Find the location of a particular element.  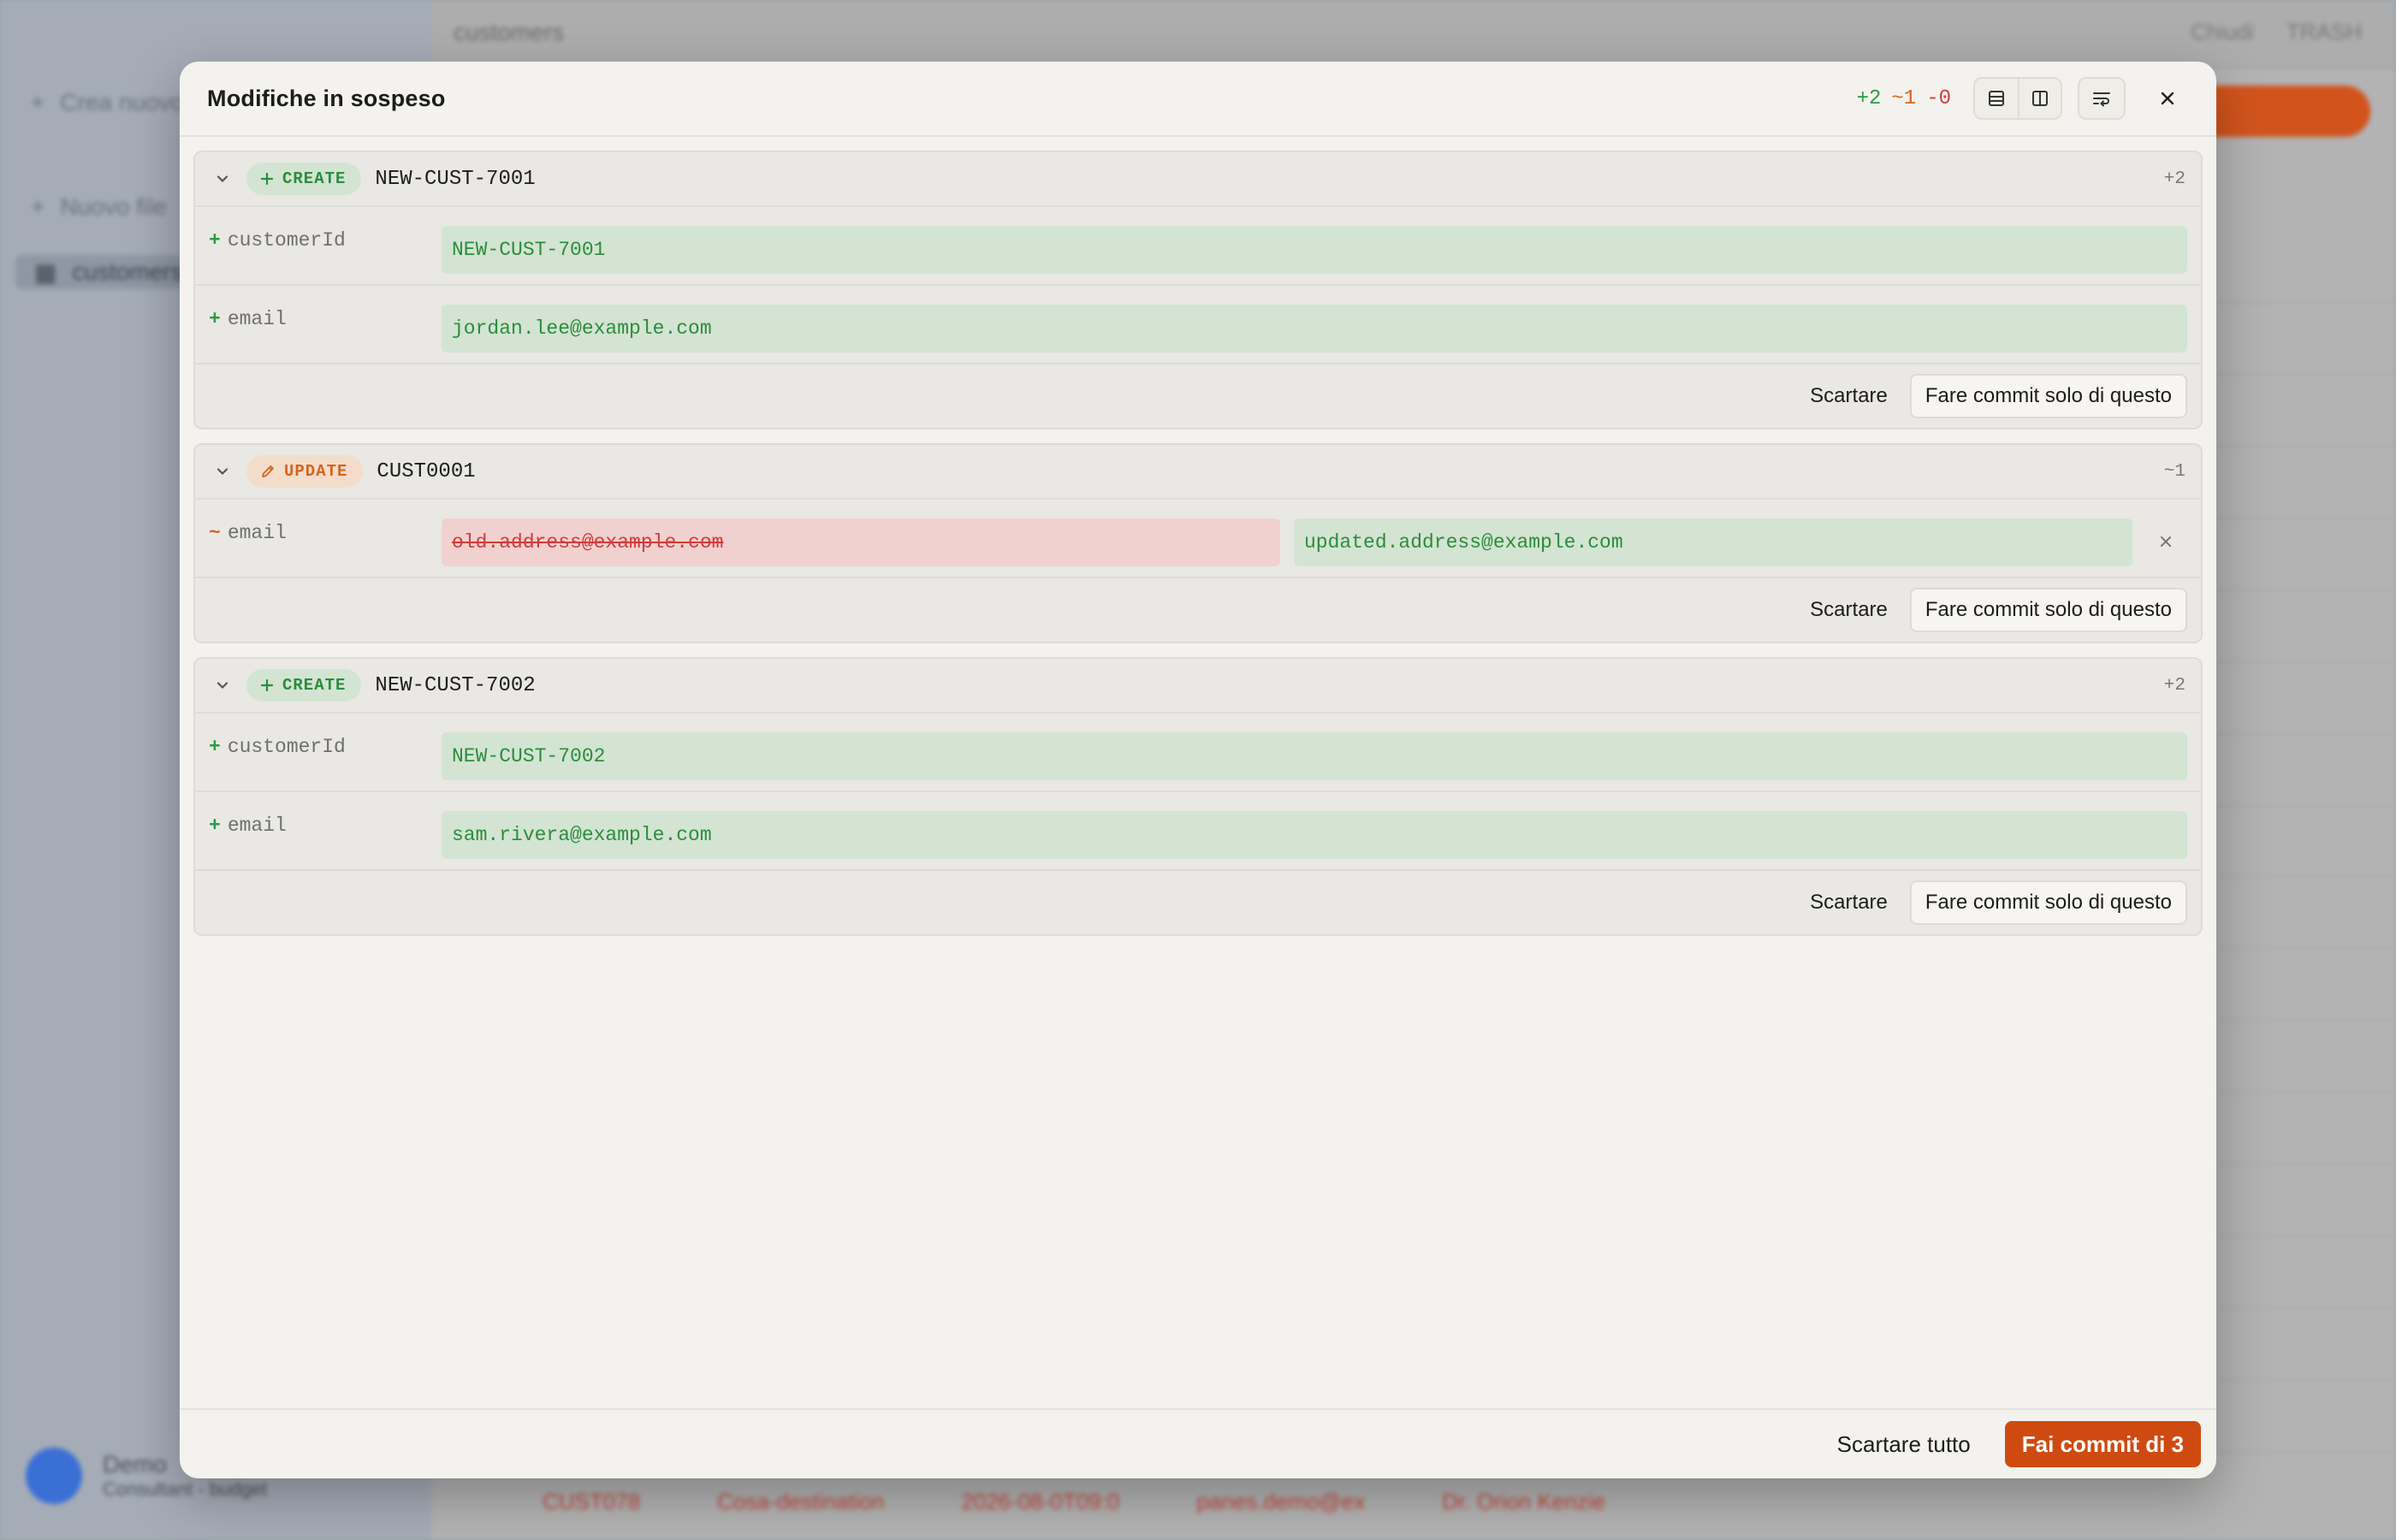

update-badge: UPDATE is located at coordinates (305, 471).